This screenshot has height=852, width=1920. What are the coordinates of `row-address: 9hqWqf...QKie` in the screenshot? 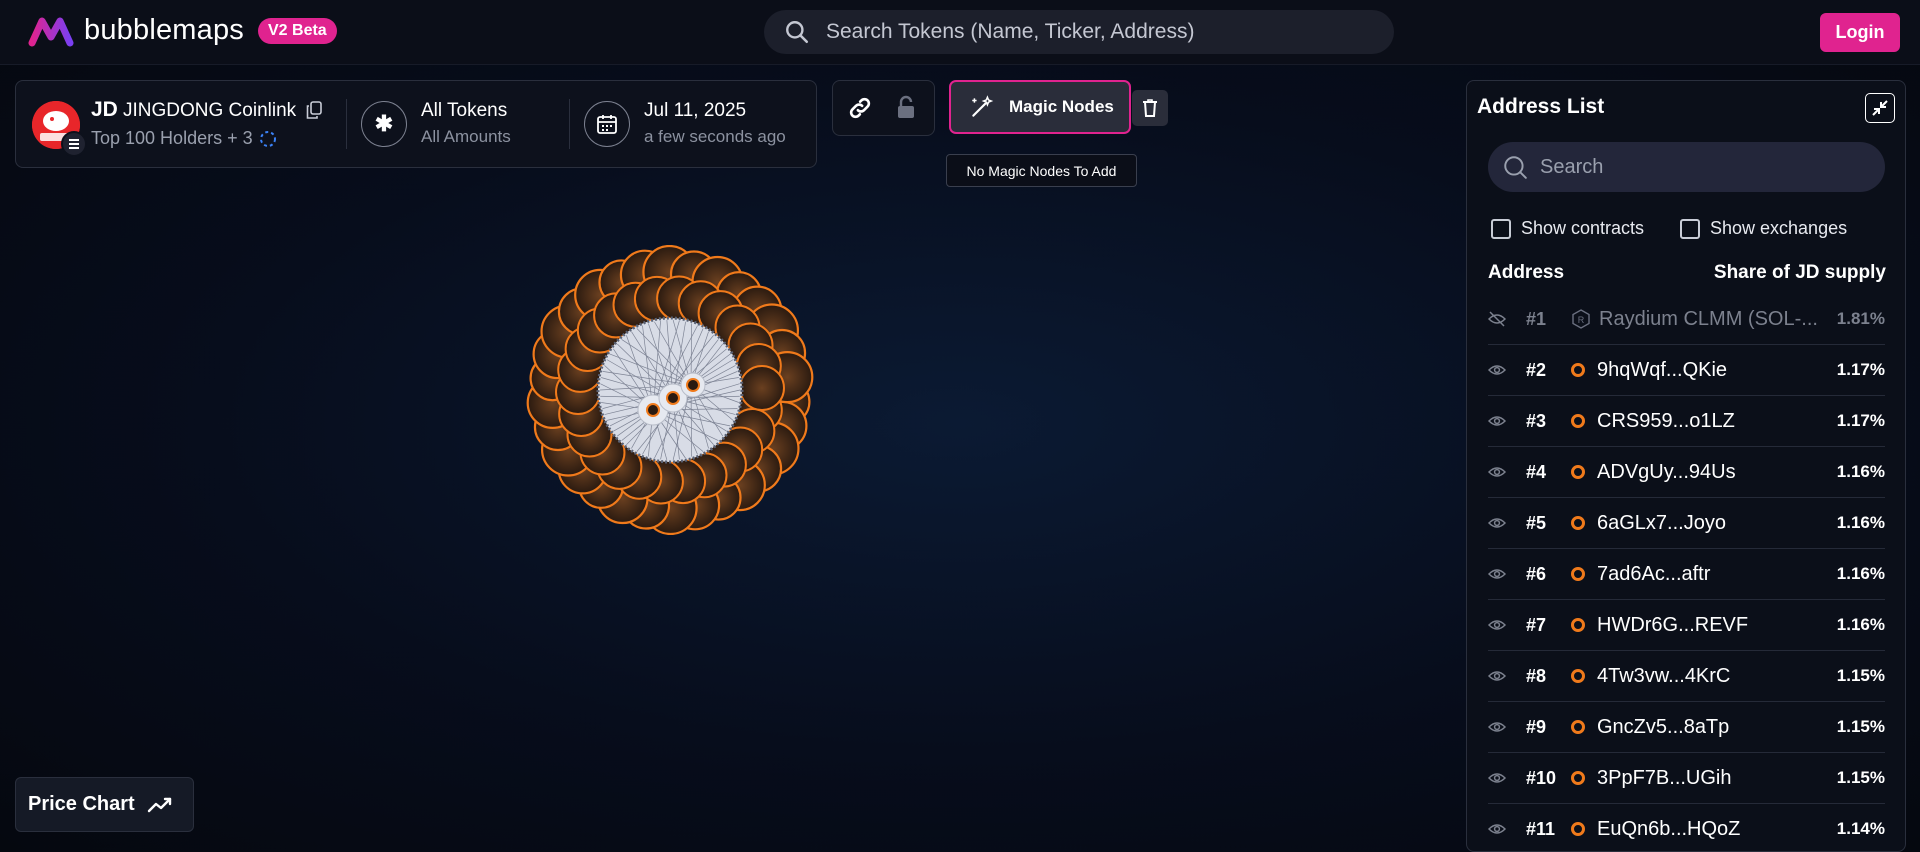 It's located at (1717, 370).